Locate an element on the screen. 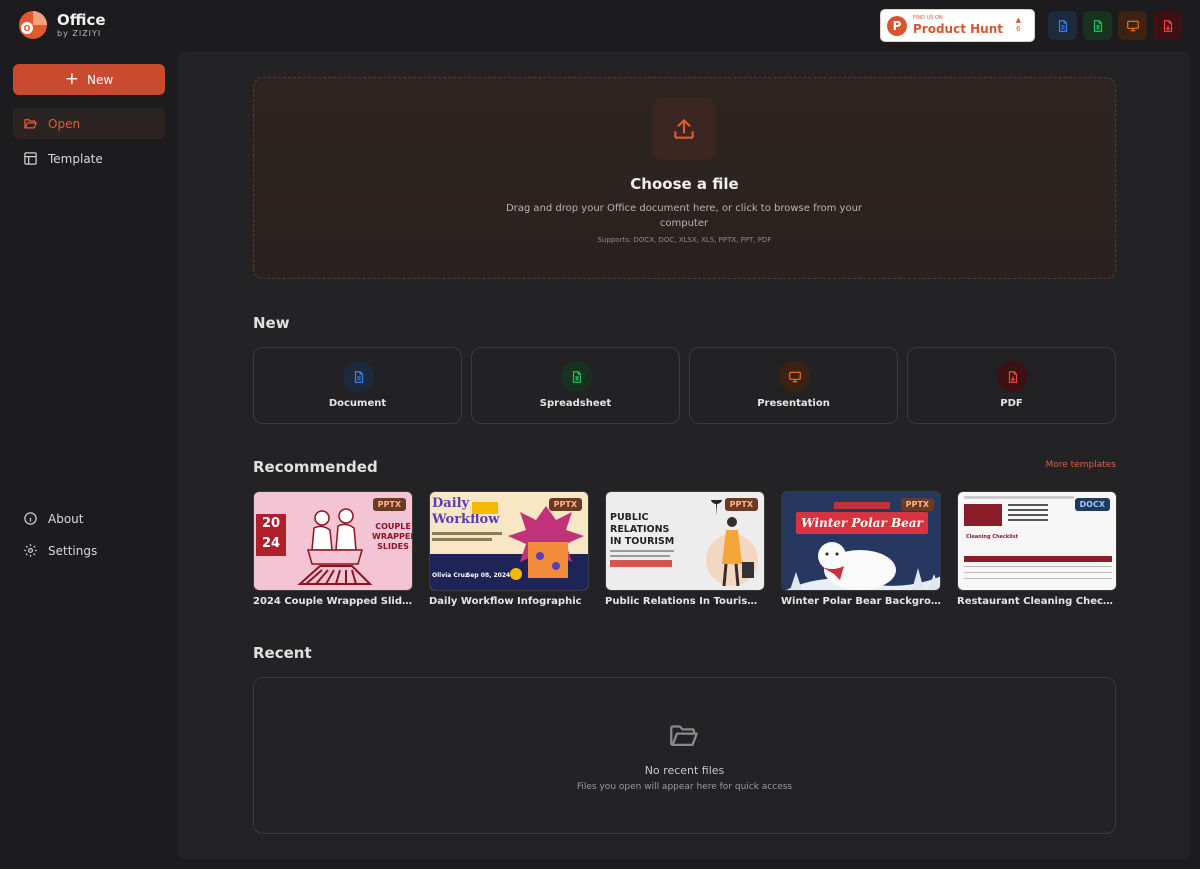  recent-section-title: Recent is located at coordinates (282, 653).